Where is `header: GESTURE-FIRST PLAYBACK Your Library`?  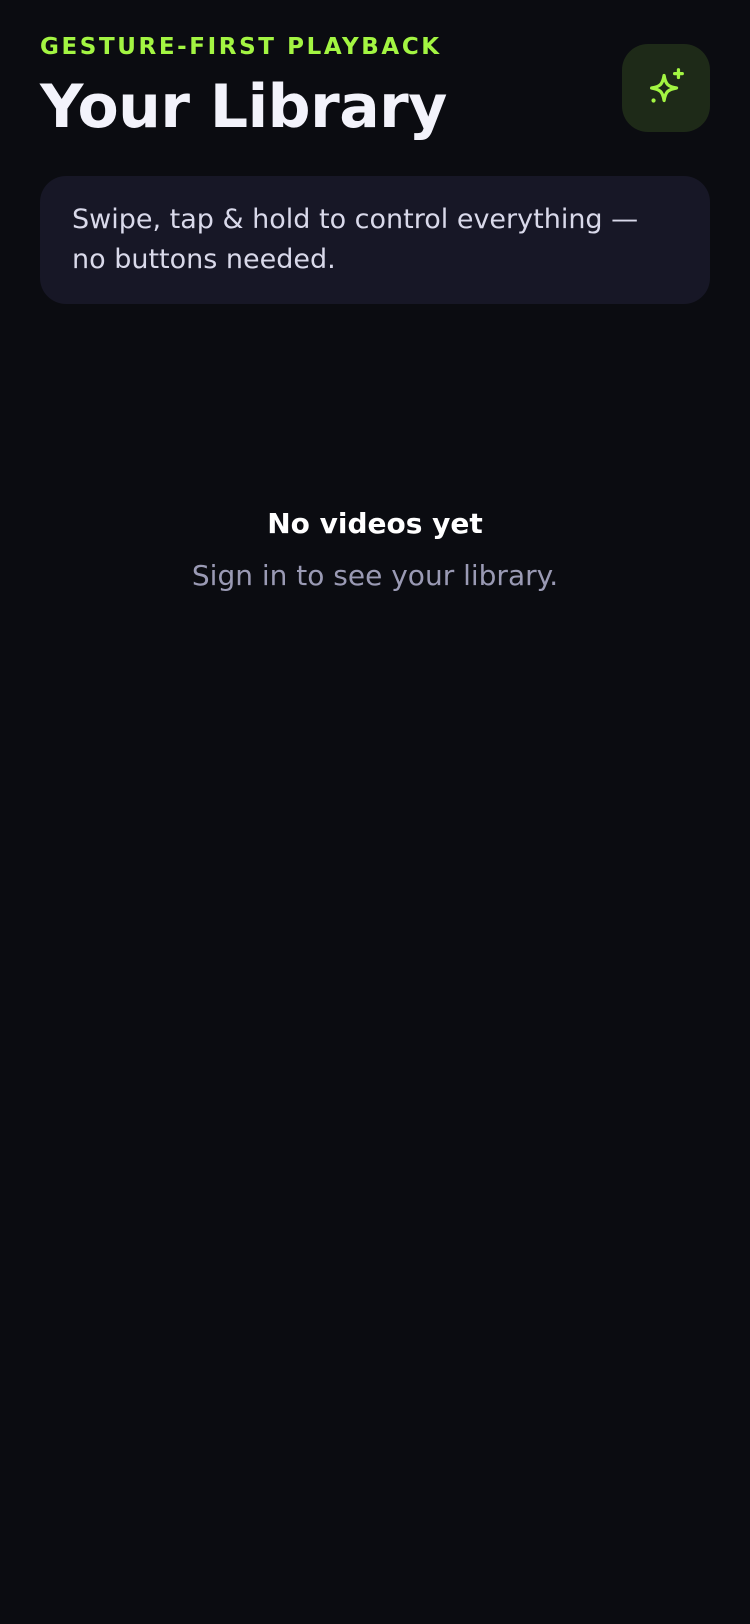
header: GESTURE-FIRST PLAYBACK Your Library is located at coordinates (375, 87).